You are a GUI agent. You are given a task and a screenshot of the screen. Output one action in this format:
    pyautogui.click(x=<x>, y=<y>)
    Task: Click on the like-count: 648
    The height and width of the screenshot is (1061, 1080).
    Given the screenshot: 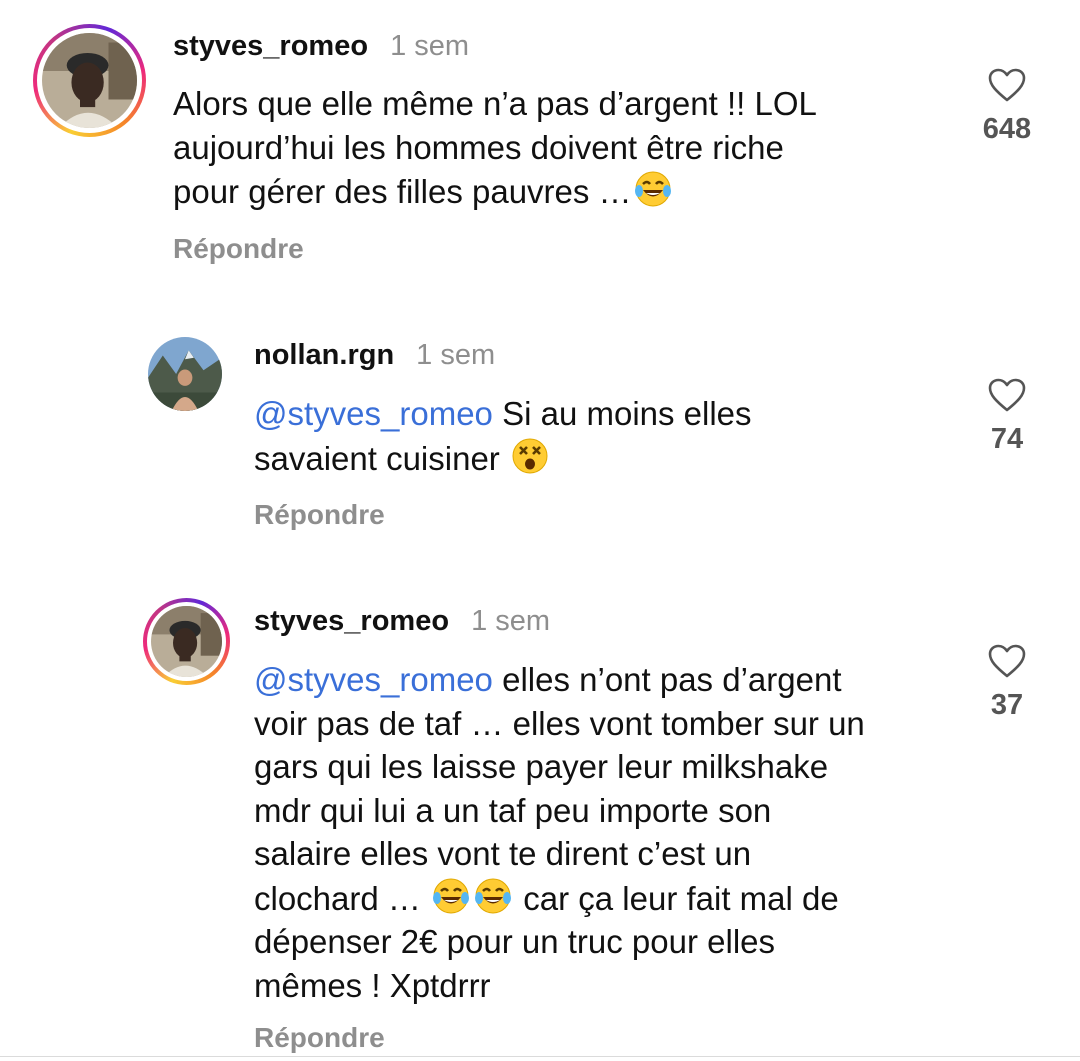 What is the action you would take?
    pyautogui.click(x=1007, y=129)
    